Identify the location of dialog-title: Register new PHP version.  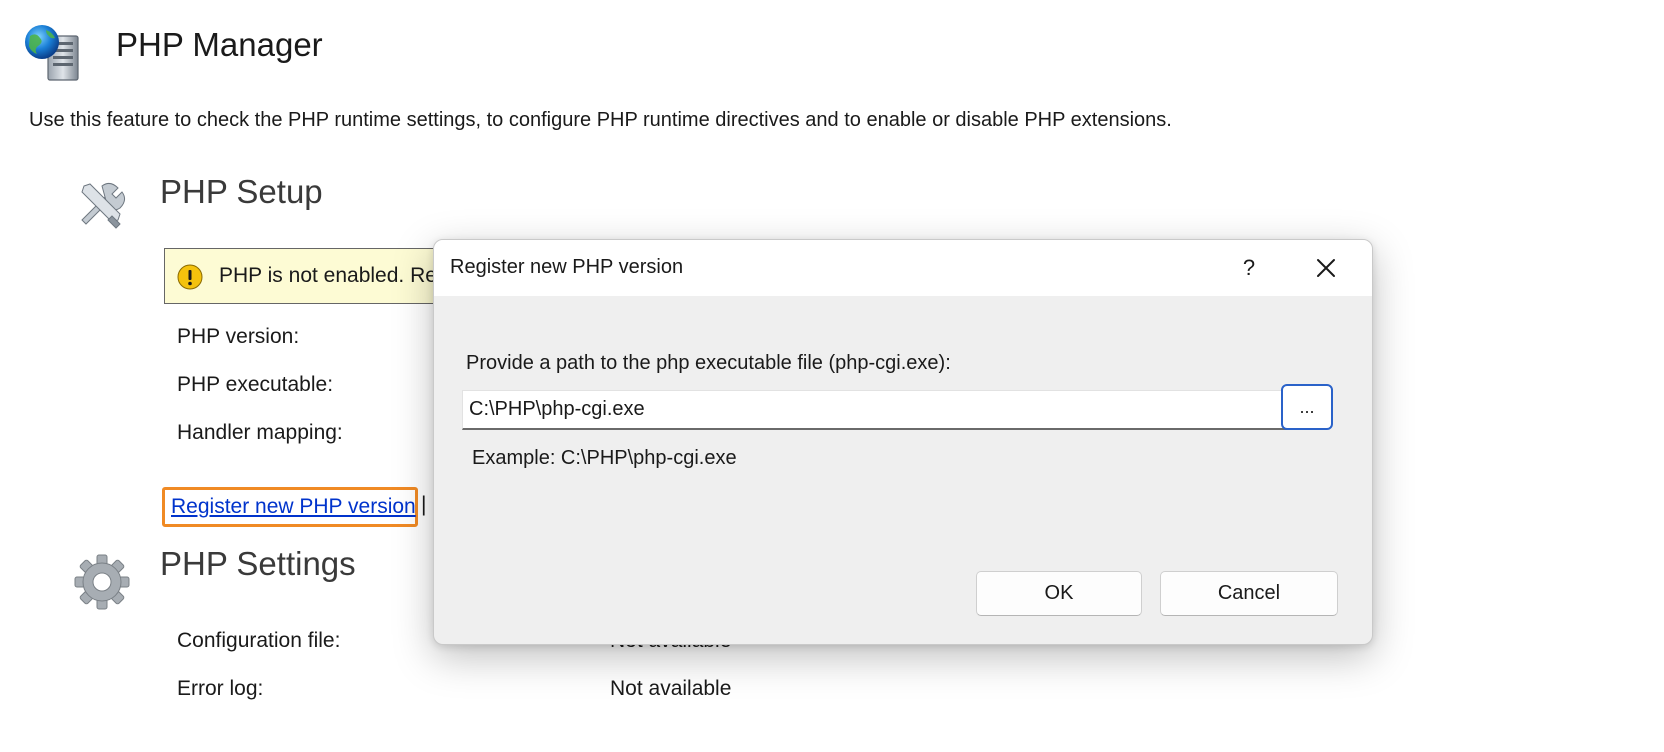
(567, 267).